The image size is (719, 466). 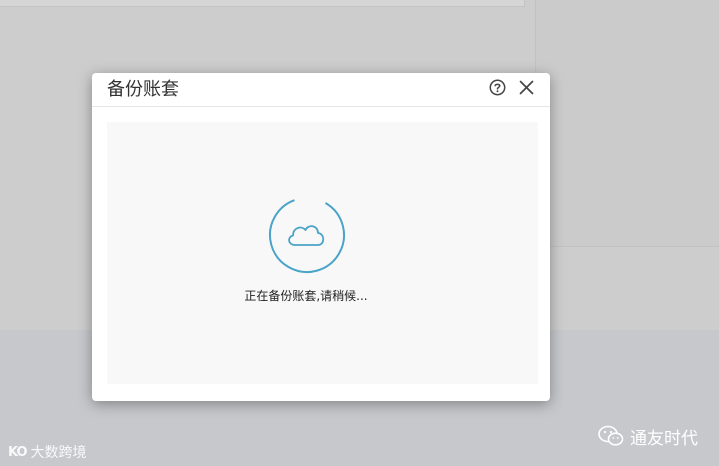 I want to click on watermark-right: 通友时代, so click(x=648, y=436).